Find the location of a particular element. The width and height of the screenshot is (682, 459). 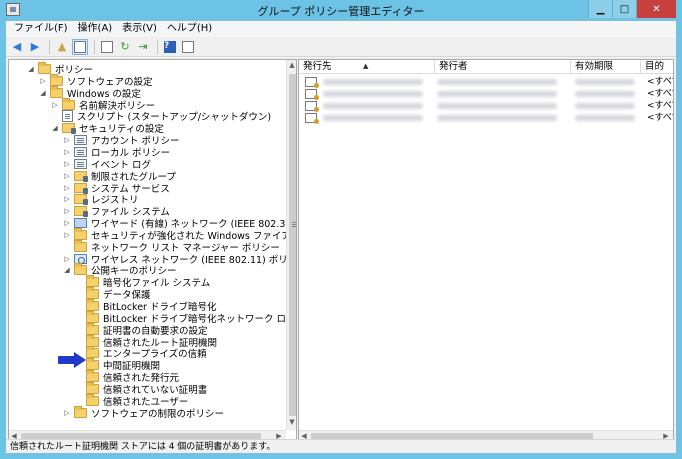

tree-item: ▷ ソフトウェアの制限のポリシー is located at coordinates (144, 412).